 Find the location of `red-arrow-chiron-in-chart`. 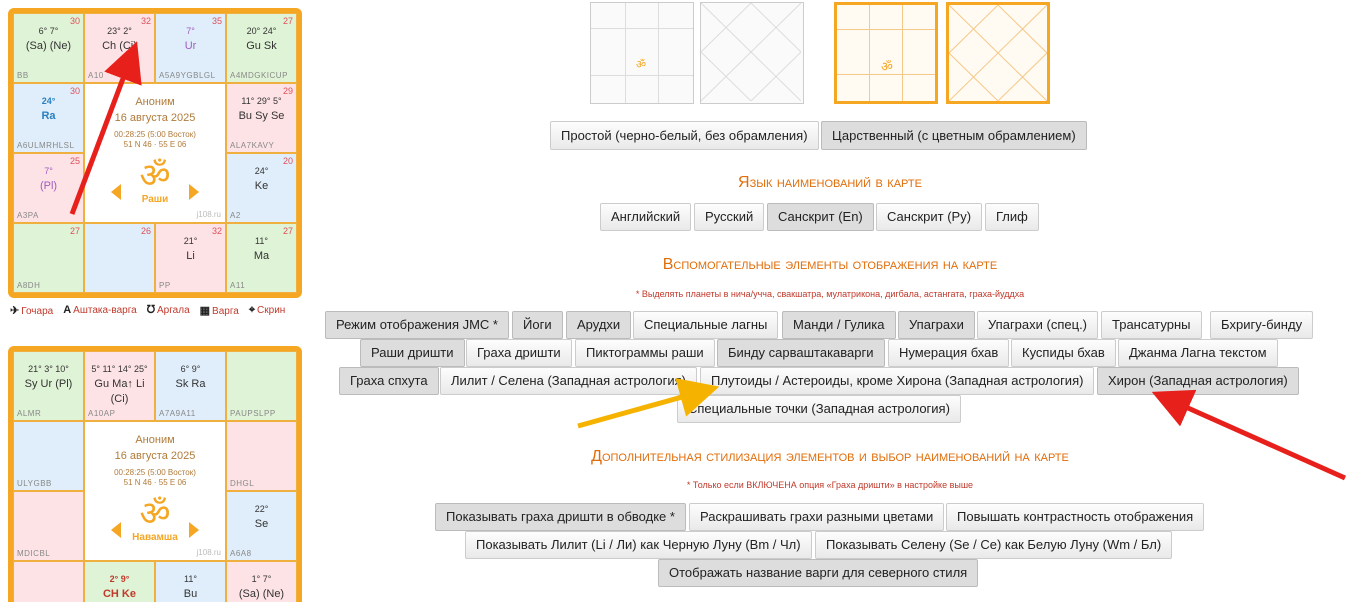

red-arrow-chiron-in-chart is located at coordinates (105, 128).